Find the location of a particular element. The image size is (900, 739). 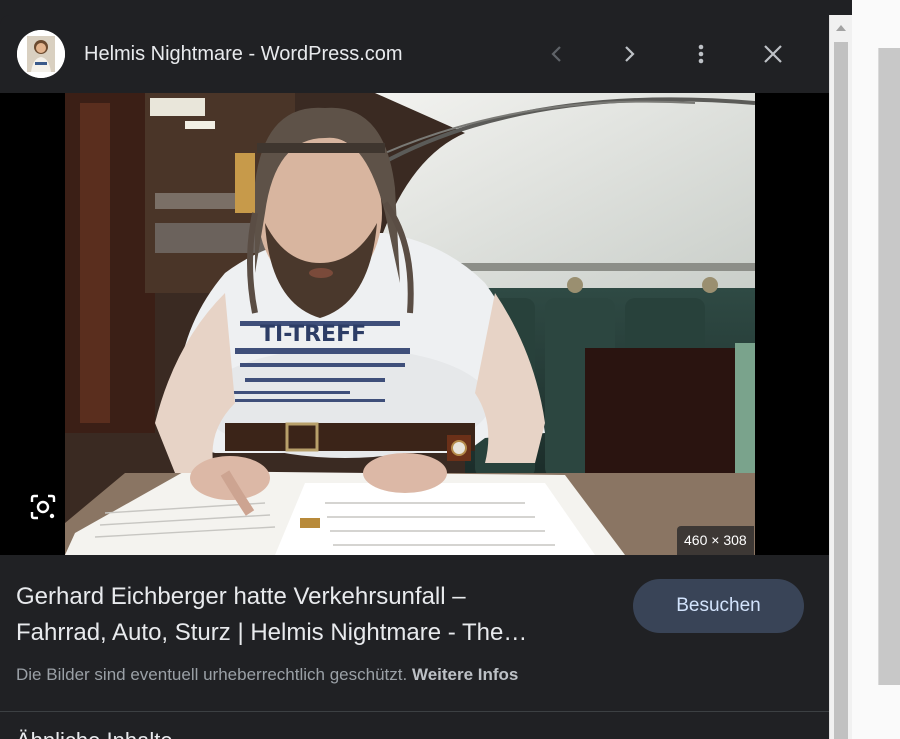

scroll-thumb is located at coordinates (841, 390).